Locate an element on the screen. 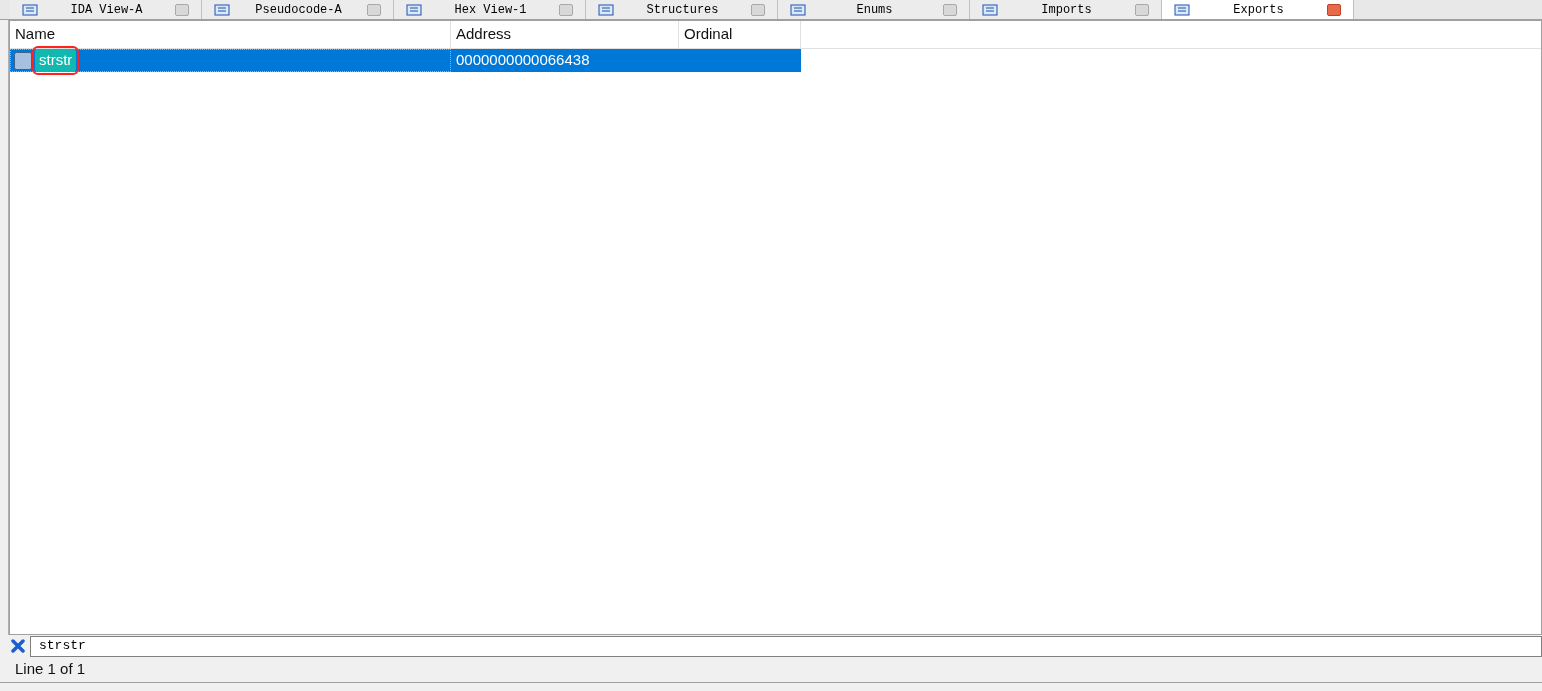 The image size is (1542, 691). tab: IDA View-A is located at coordinates (106, 9).